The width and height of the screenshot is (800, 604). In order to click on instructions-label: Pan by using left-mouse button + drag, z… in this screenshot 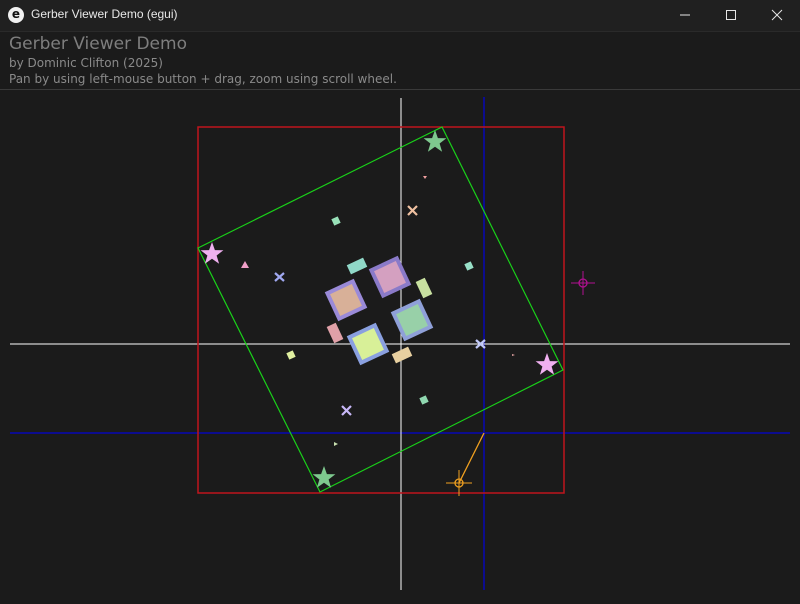, I will do `click(203, 79)`.